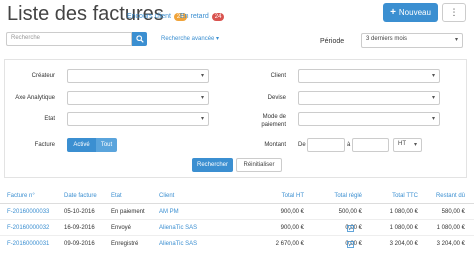 The width and height of the screenshot is (474, 254). I want to click on row-3-invoice-link: F-20160000031, so click(28, 244).